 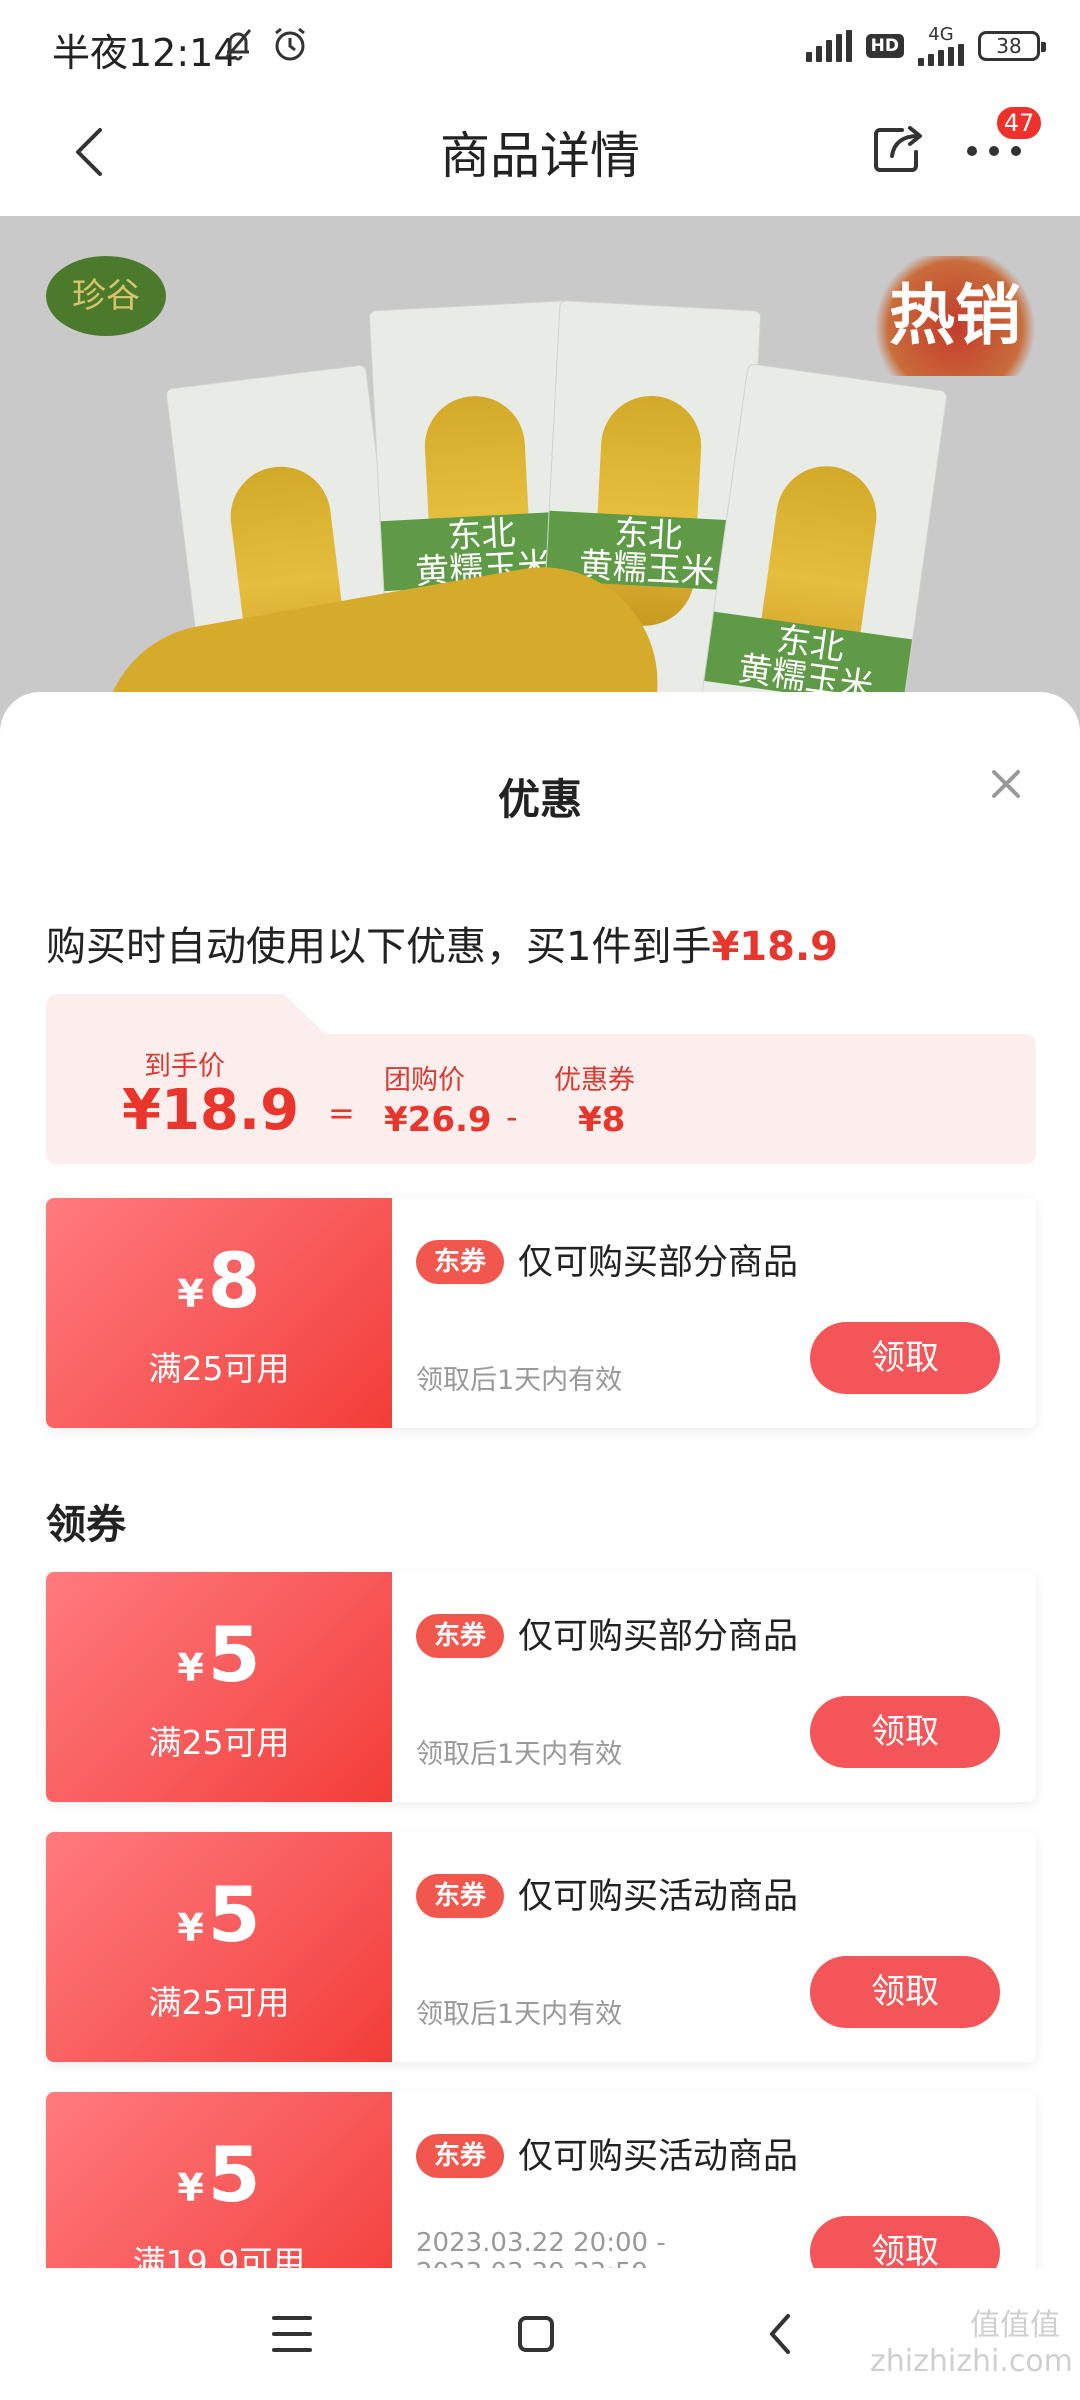 I want to click on final-price-value: ¥18.9, so click(x=211, y=1110).